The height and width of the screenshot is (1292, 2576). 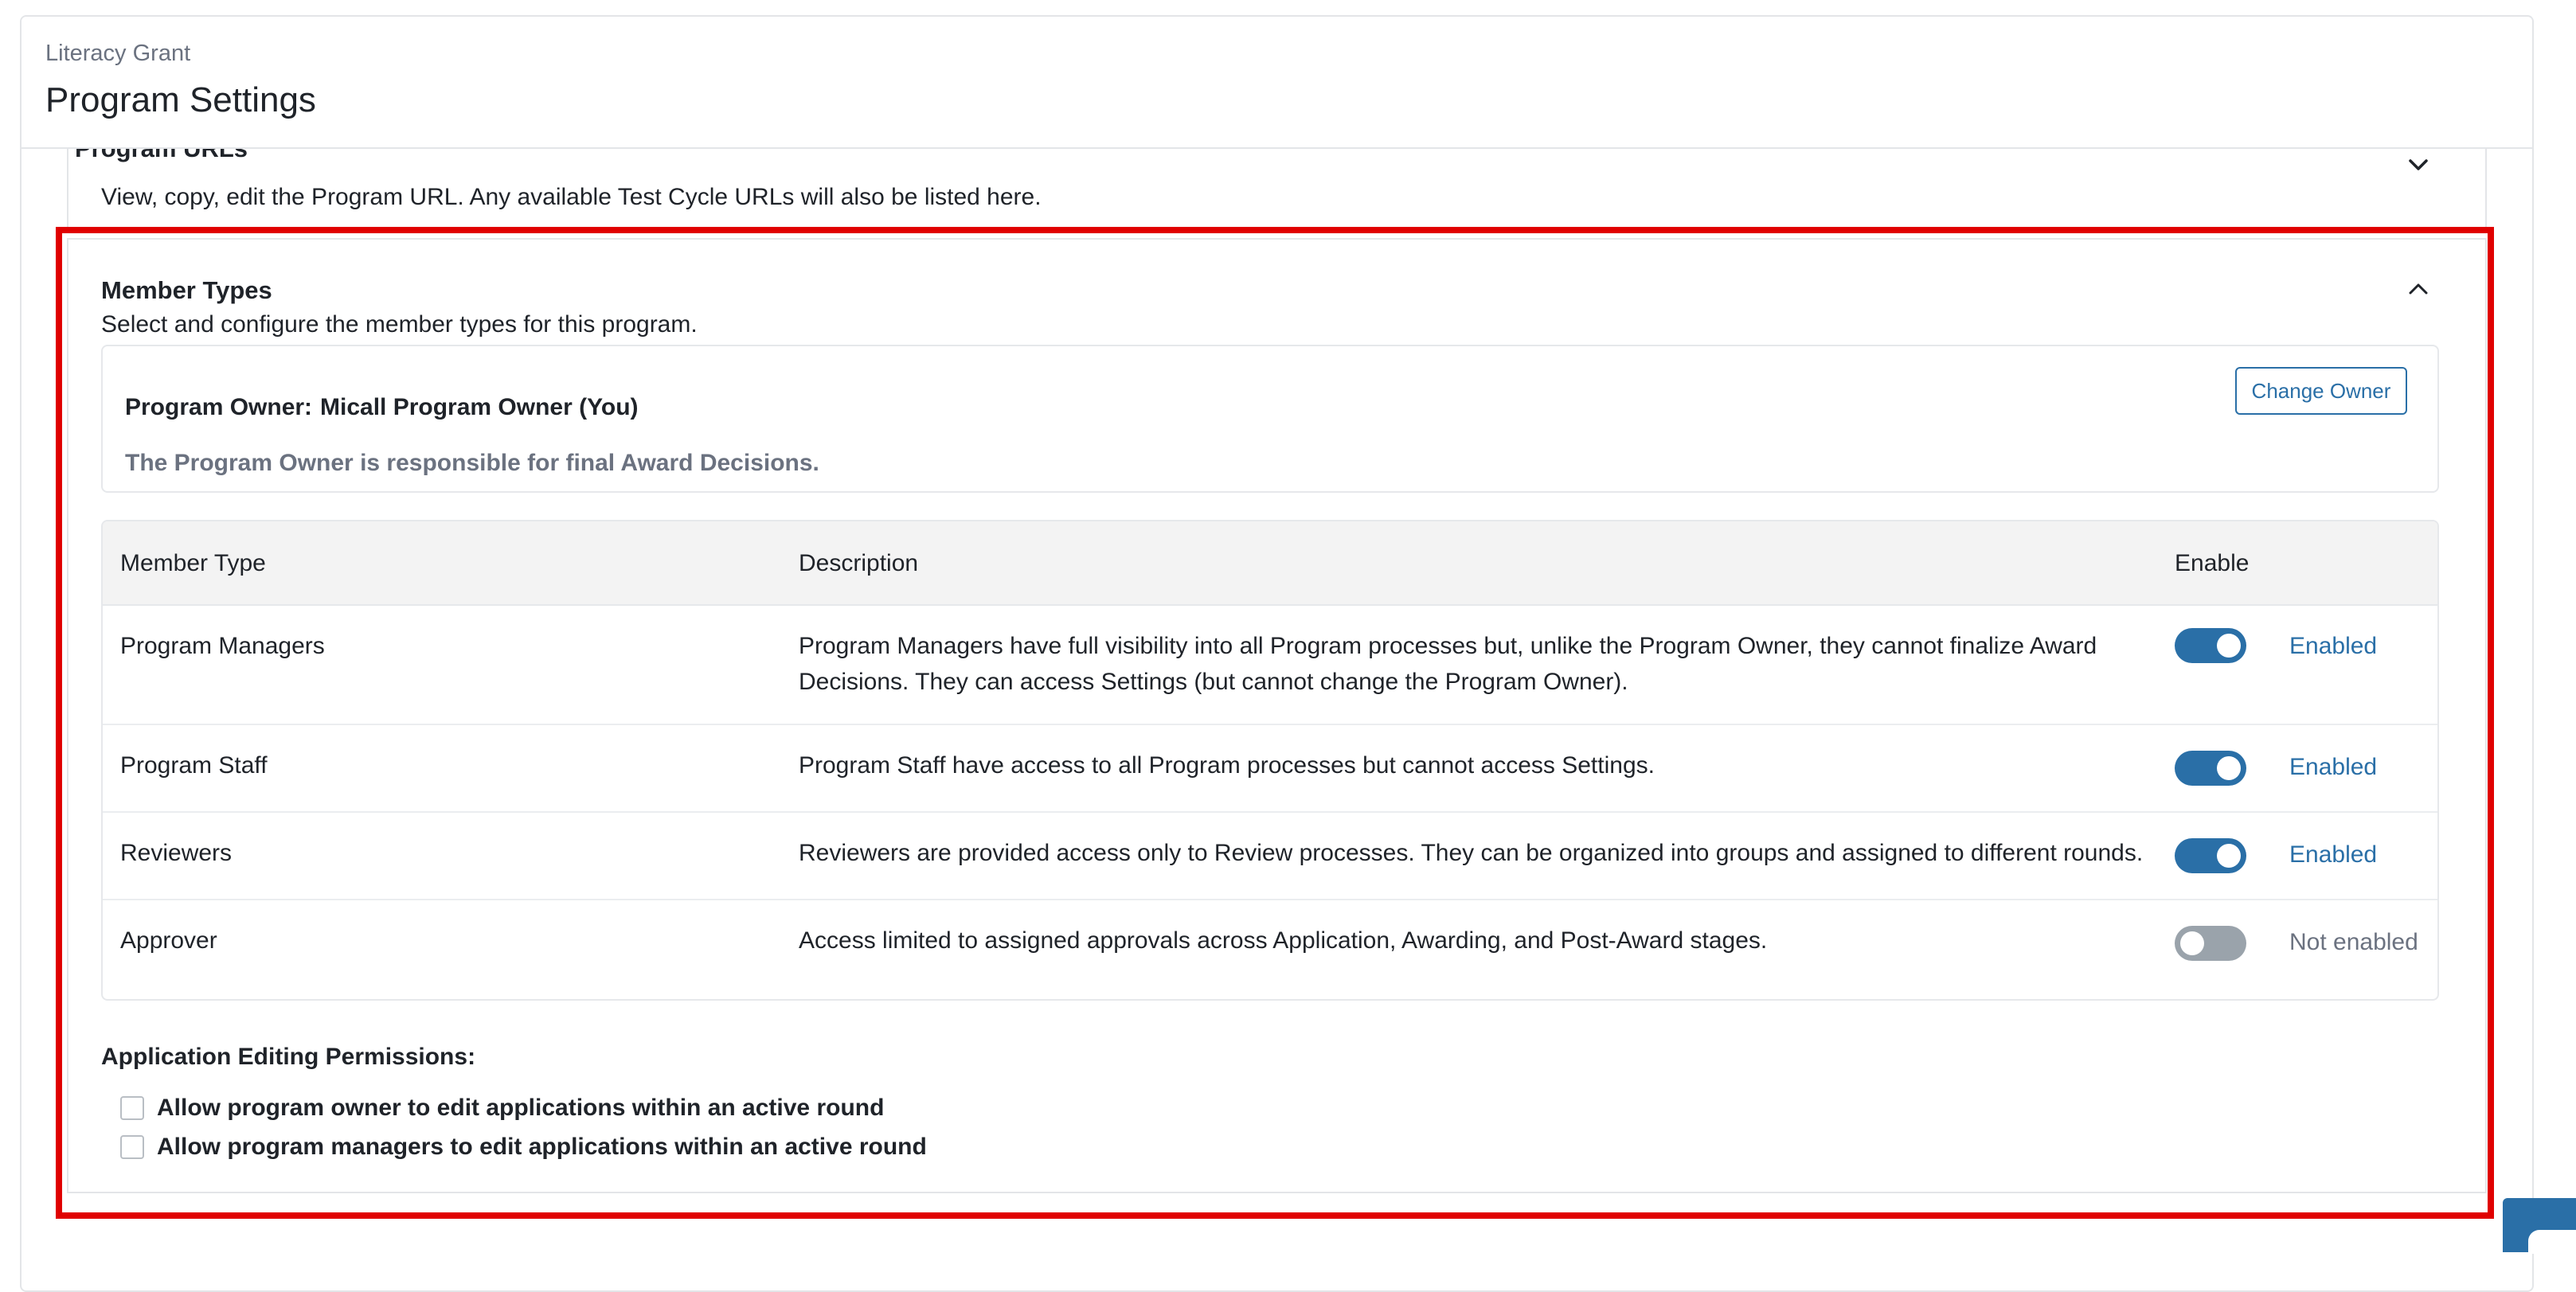 What do you see at coordinates (118, 54) in the screenshot?
I see `breadcrumb: Literacy Grant` at bounding box center [118, 54].